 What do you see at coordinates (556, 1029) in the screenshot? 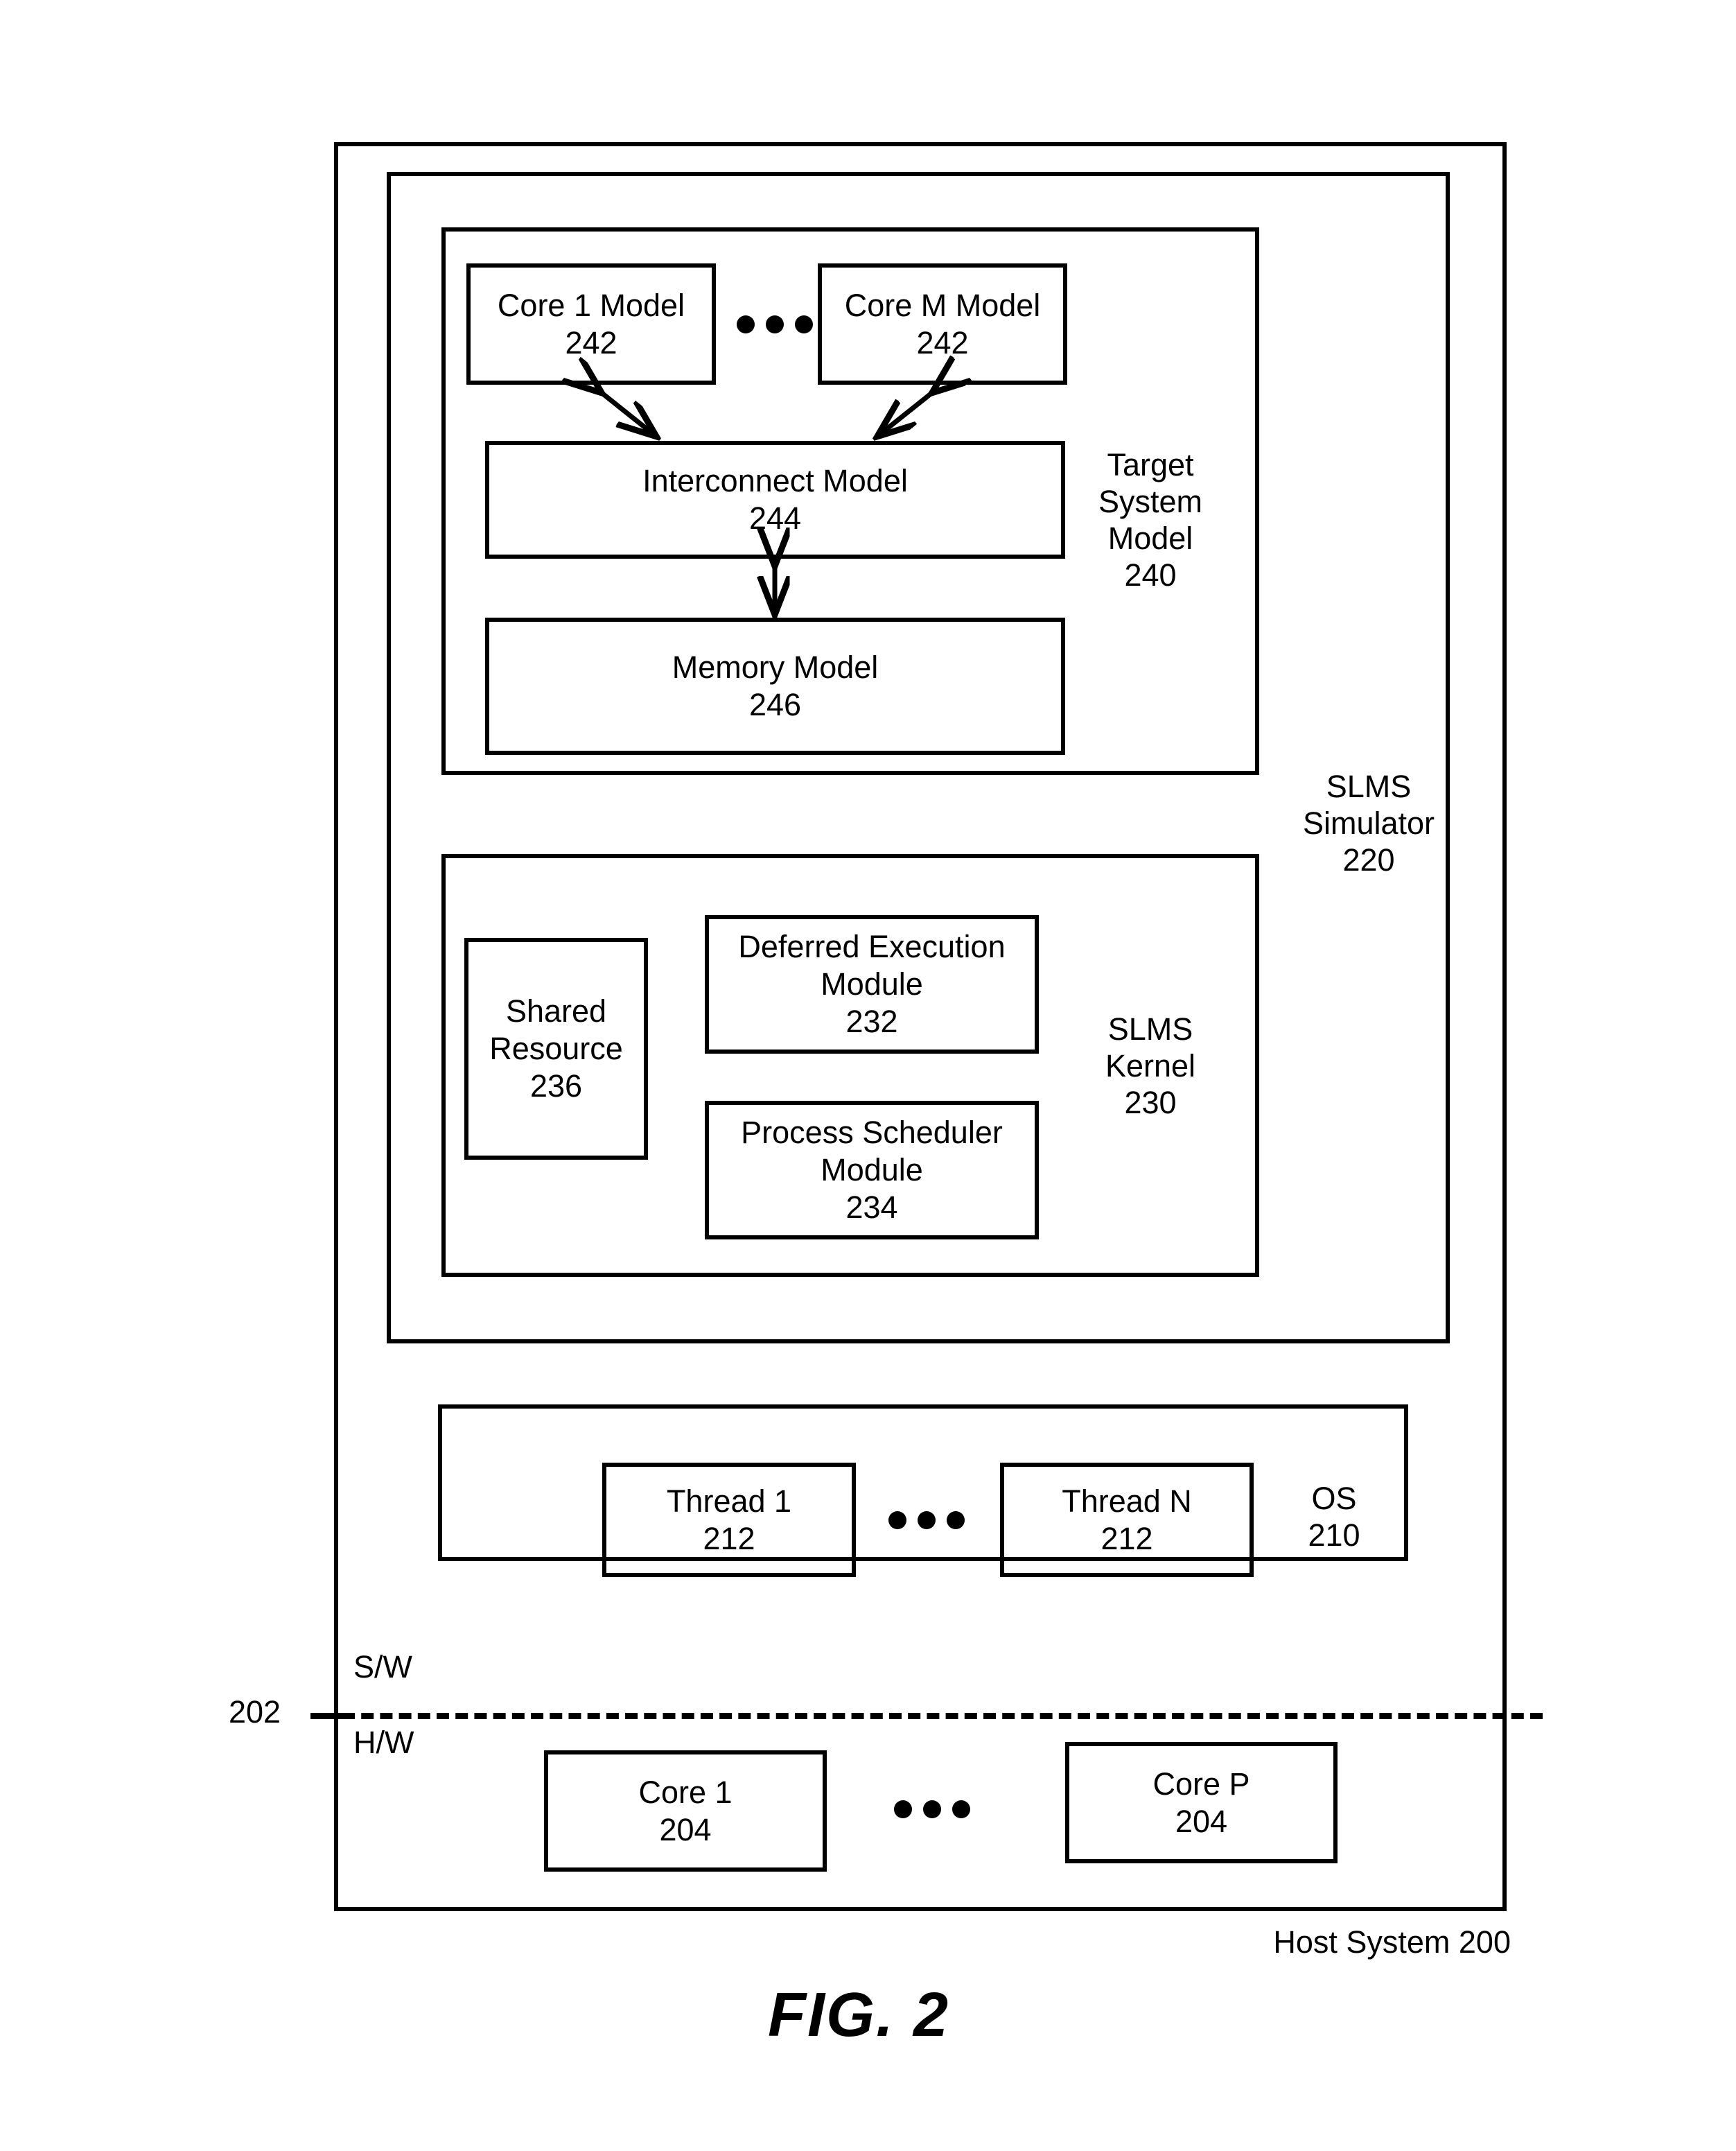
I see `shared-resource-name: Shared Resource` at bounding box center [556, 1029].